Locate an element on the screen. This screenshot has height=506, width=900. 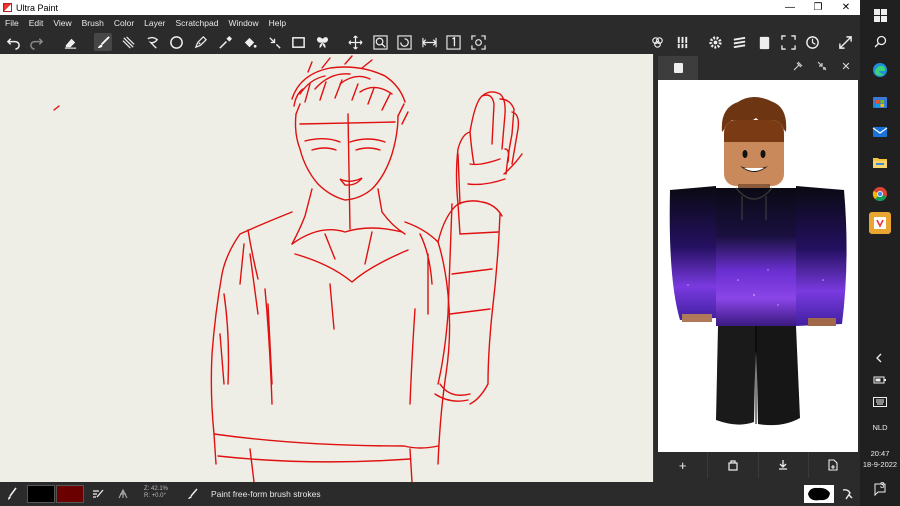
flip-icon is located at coordinates (429, 42).